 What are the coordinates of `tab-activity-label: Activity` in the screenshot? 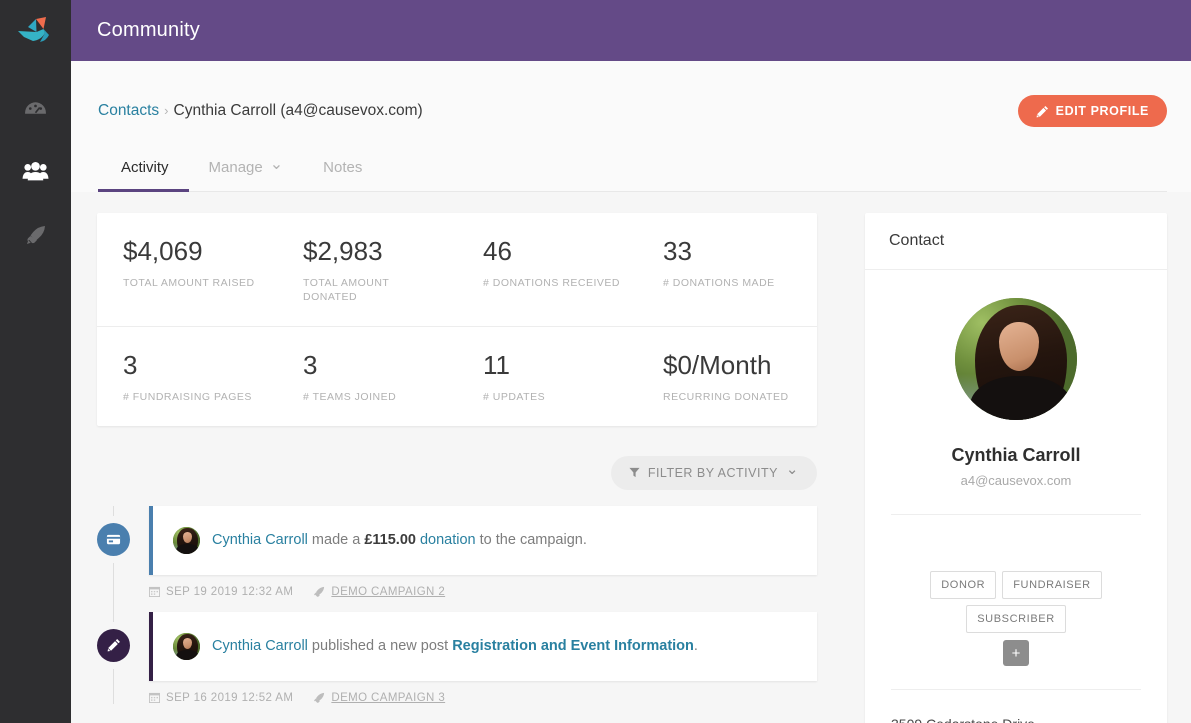 It's located at (145, 167).